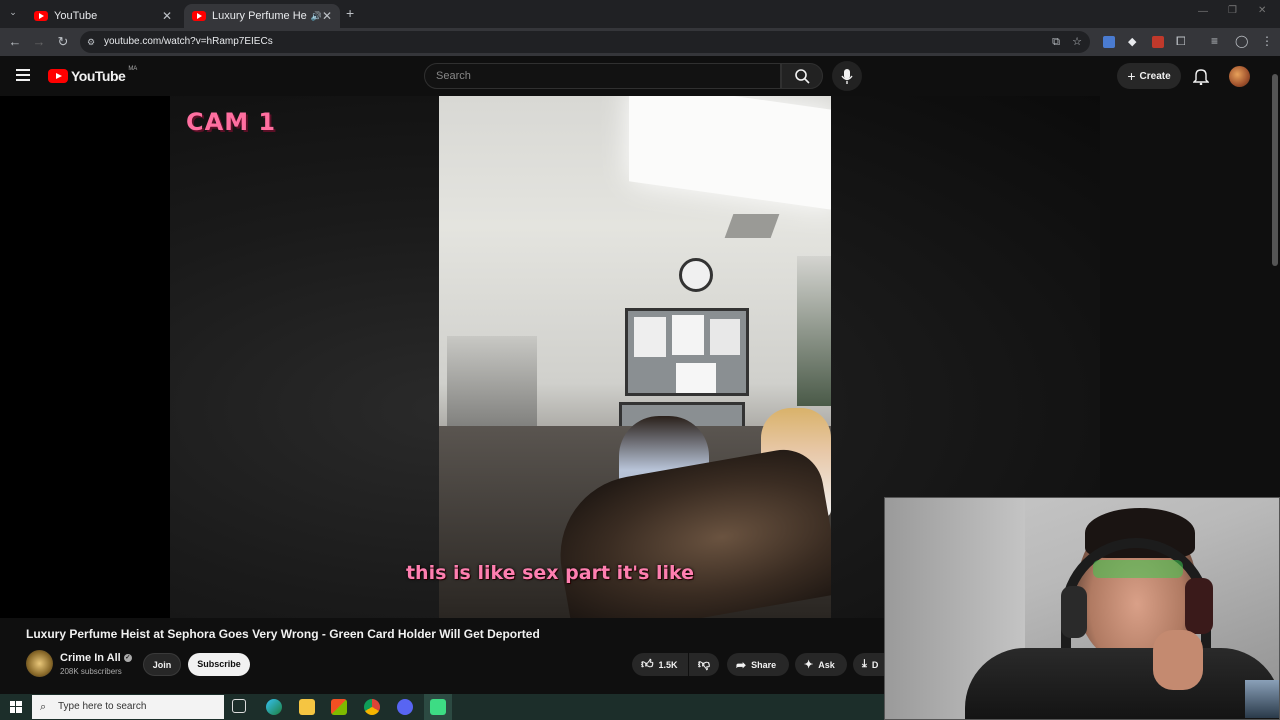 Image resolution: width=1280 pixels, height=720 pixels. I want to click on microphone-icon, so click(847, 76).